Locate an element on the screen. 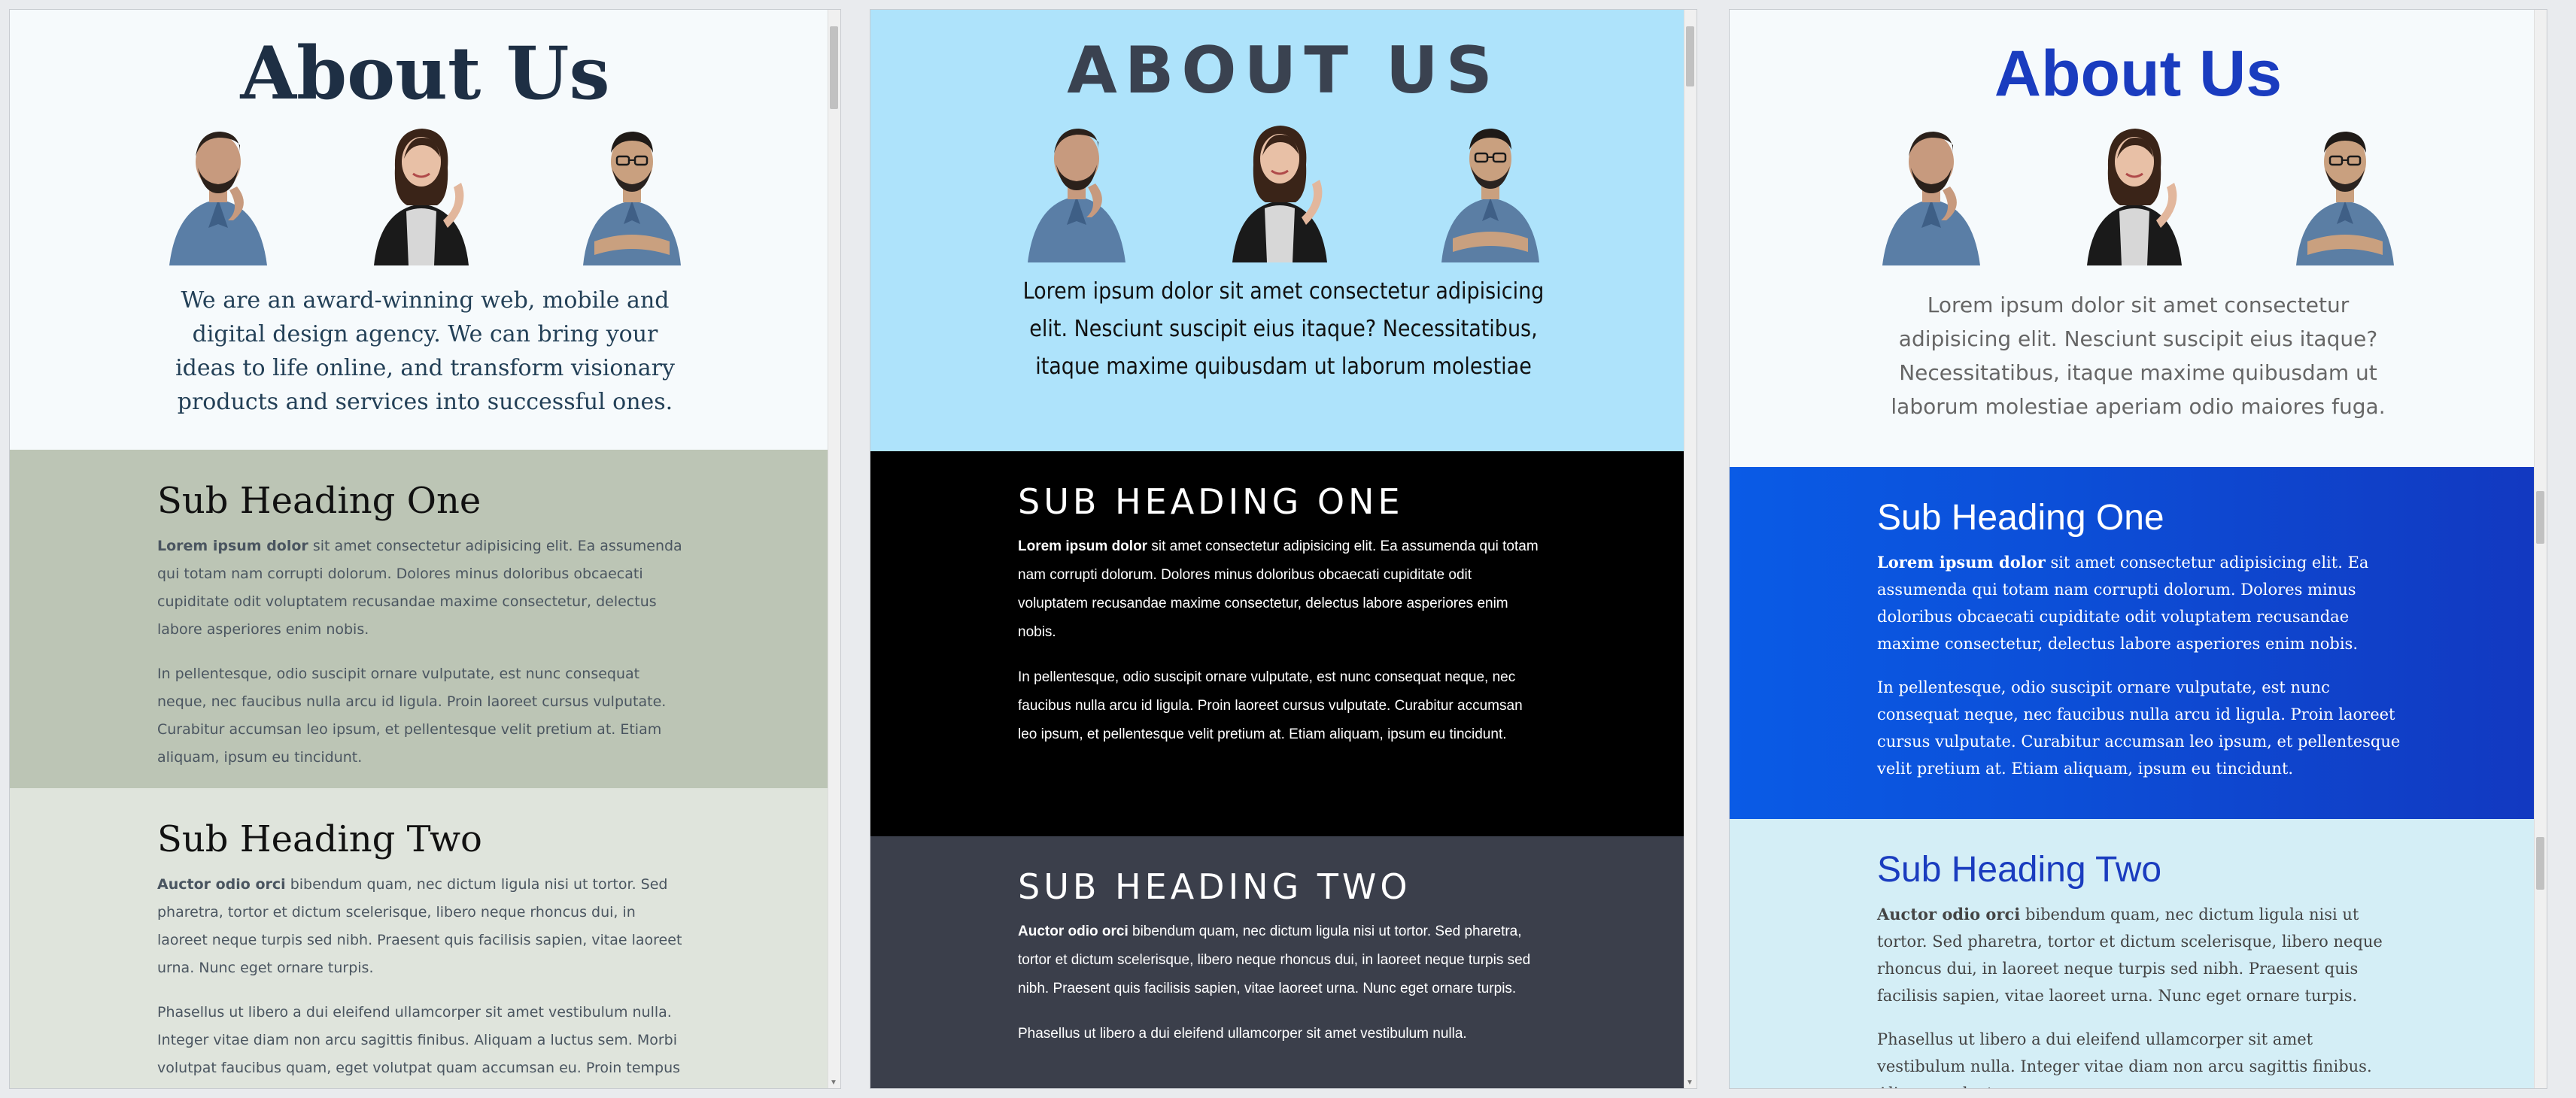  sub-heading-two: SUB HEADING TWO is located at coordinates (1214, 886).